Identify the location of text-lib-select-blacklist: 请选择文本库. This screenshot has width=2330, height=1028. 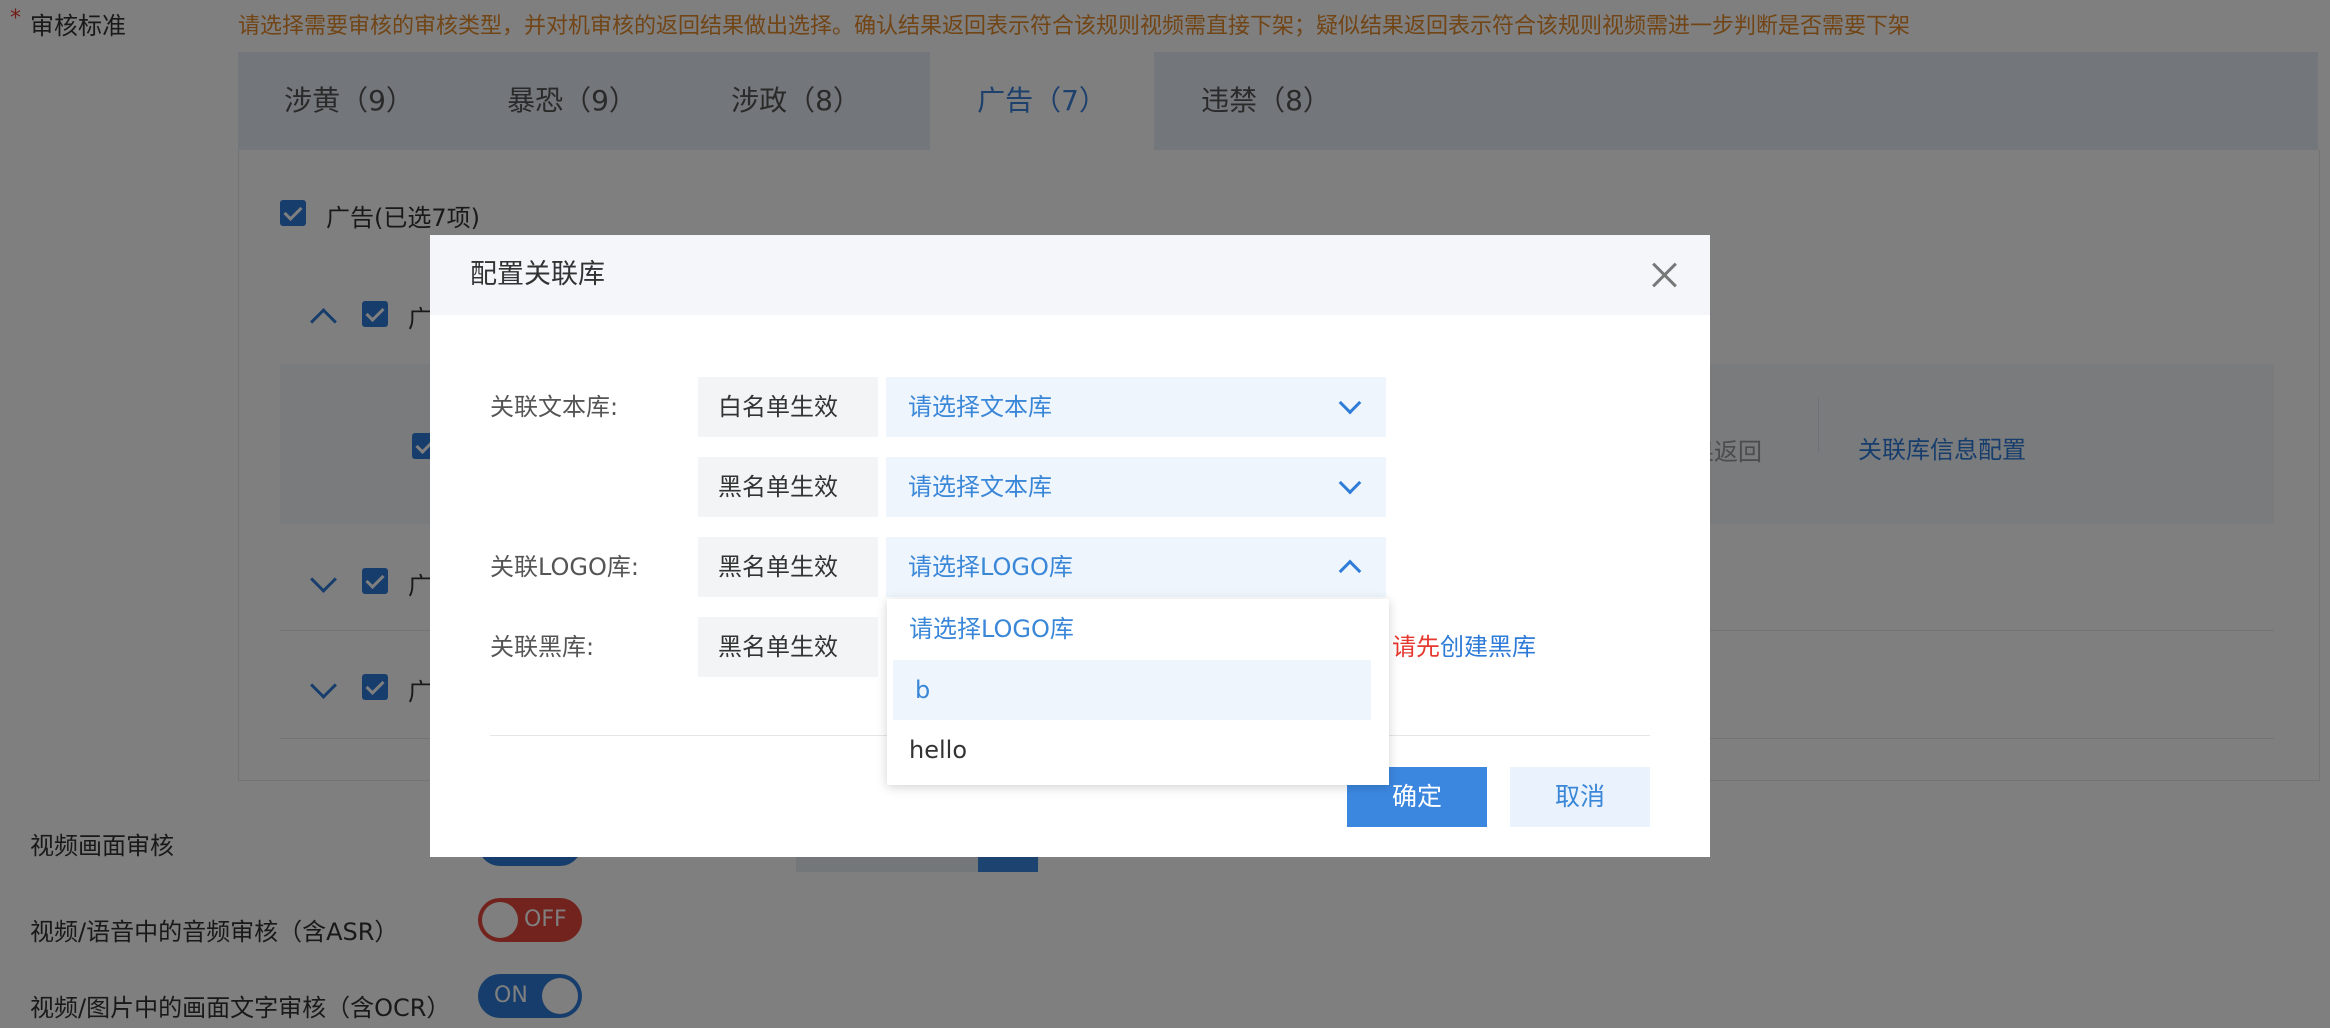
(1136, 487).